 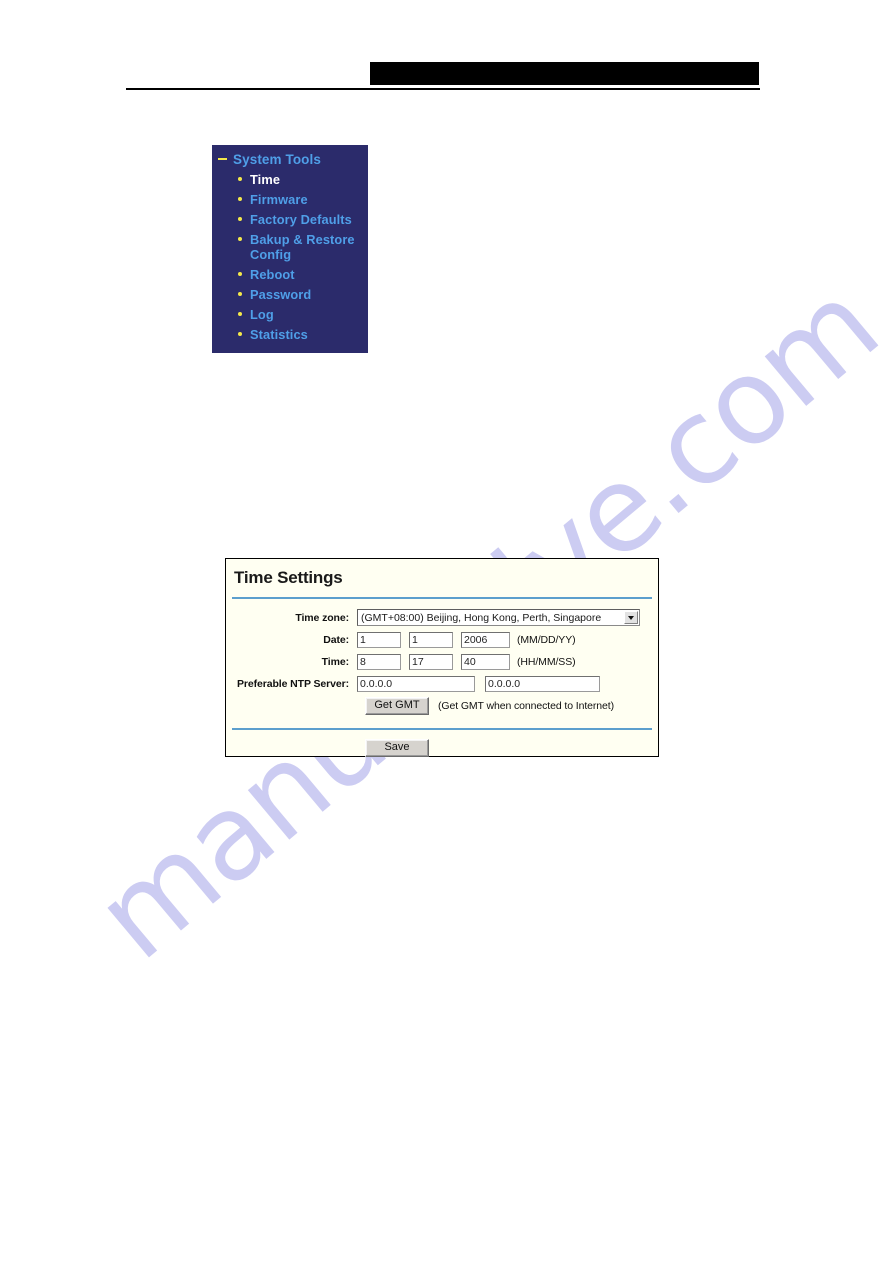 I want to click on time-second-input, so click(x=485, y=661).